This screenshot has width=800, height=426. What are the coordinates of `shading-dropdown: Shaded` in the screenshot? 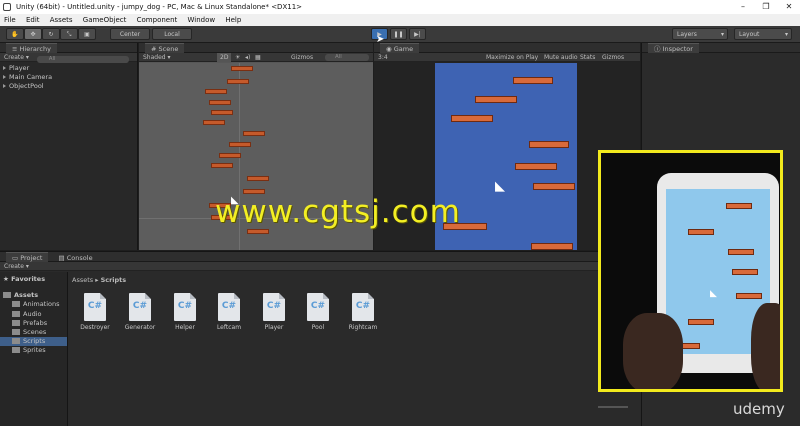 It's located at (154, 57).